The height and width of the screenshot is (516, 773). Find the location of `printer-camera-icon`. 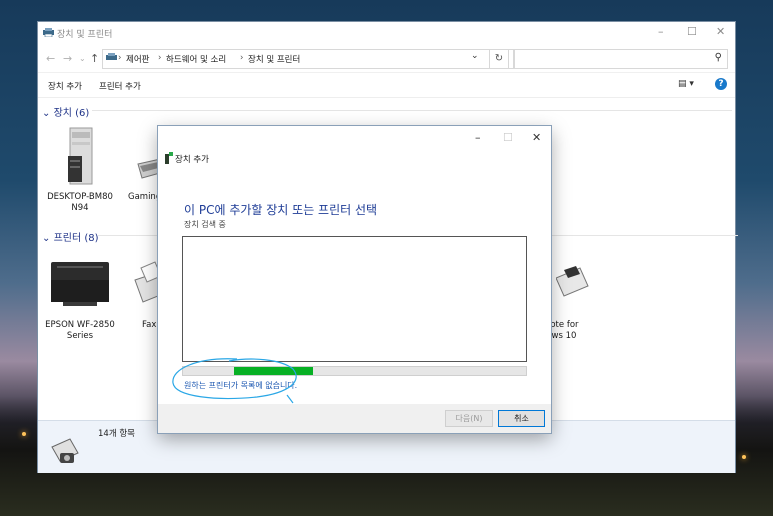

printer-camera-icon is located at coordinates (65, 450).